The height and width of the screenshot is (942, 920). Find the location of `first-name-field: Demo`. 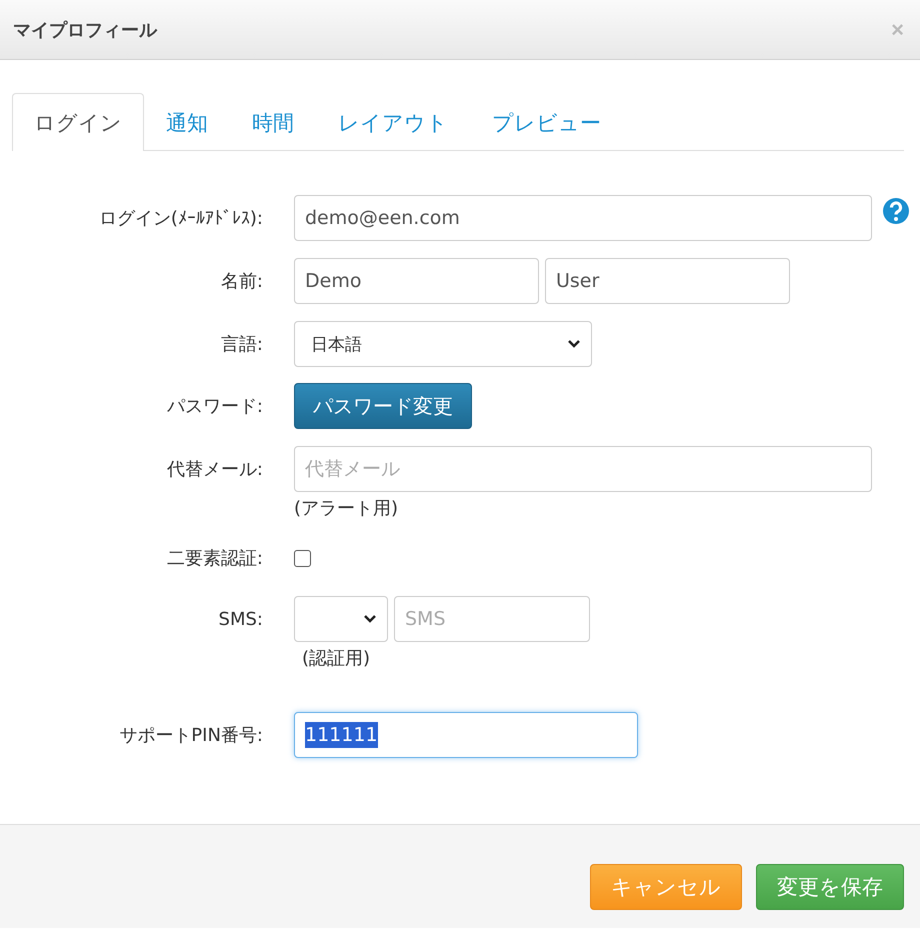

first-name-field: Demo is located at coordinates (416, 281).